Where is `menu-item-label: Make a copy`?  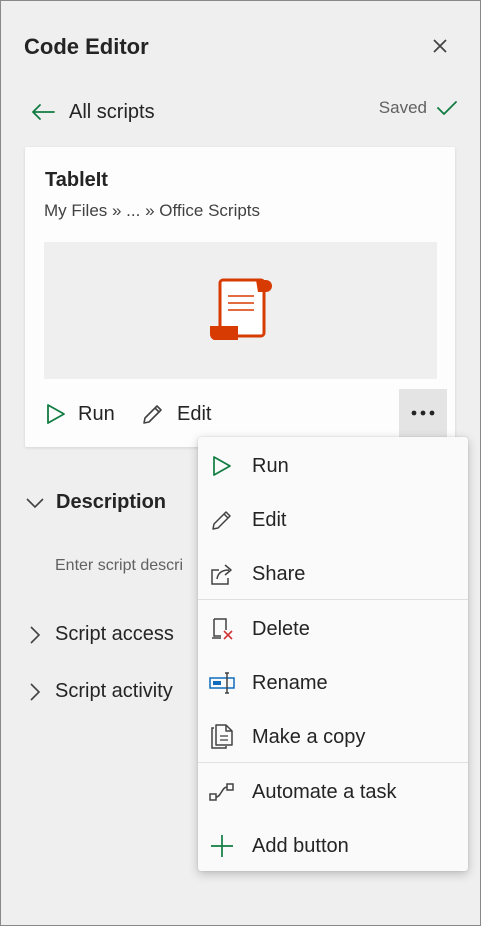
menu-item-label: Make a copy is located at coordinates (309, 736).